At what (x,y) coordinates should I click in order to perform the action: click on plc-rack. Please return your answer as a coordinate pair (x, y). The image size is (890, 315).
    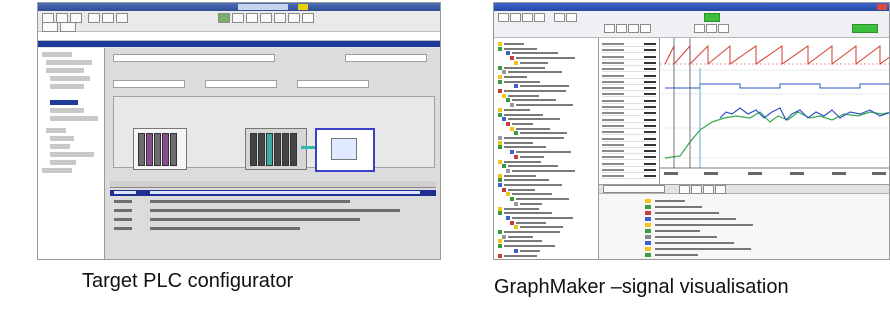
    Looking at the image, I should click on (160, 149).